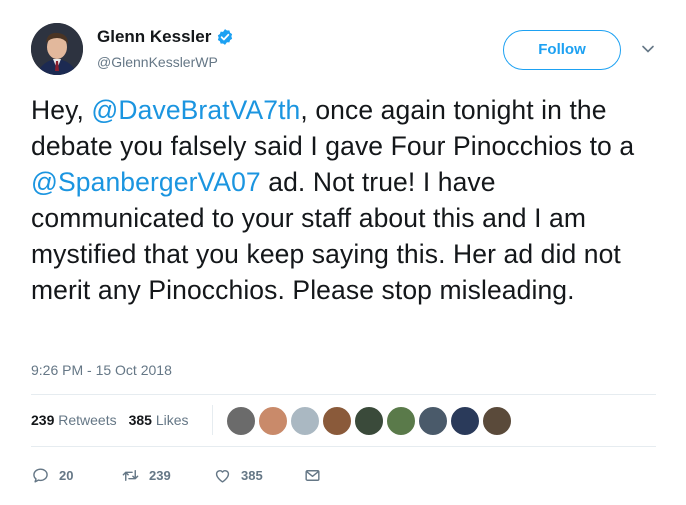 The height and width of the screenshot is (505, 686). Describe the element at coordinates (648, 49) in the screenshot. I see `chevron-down-icon` at that location.